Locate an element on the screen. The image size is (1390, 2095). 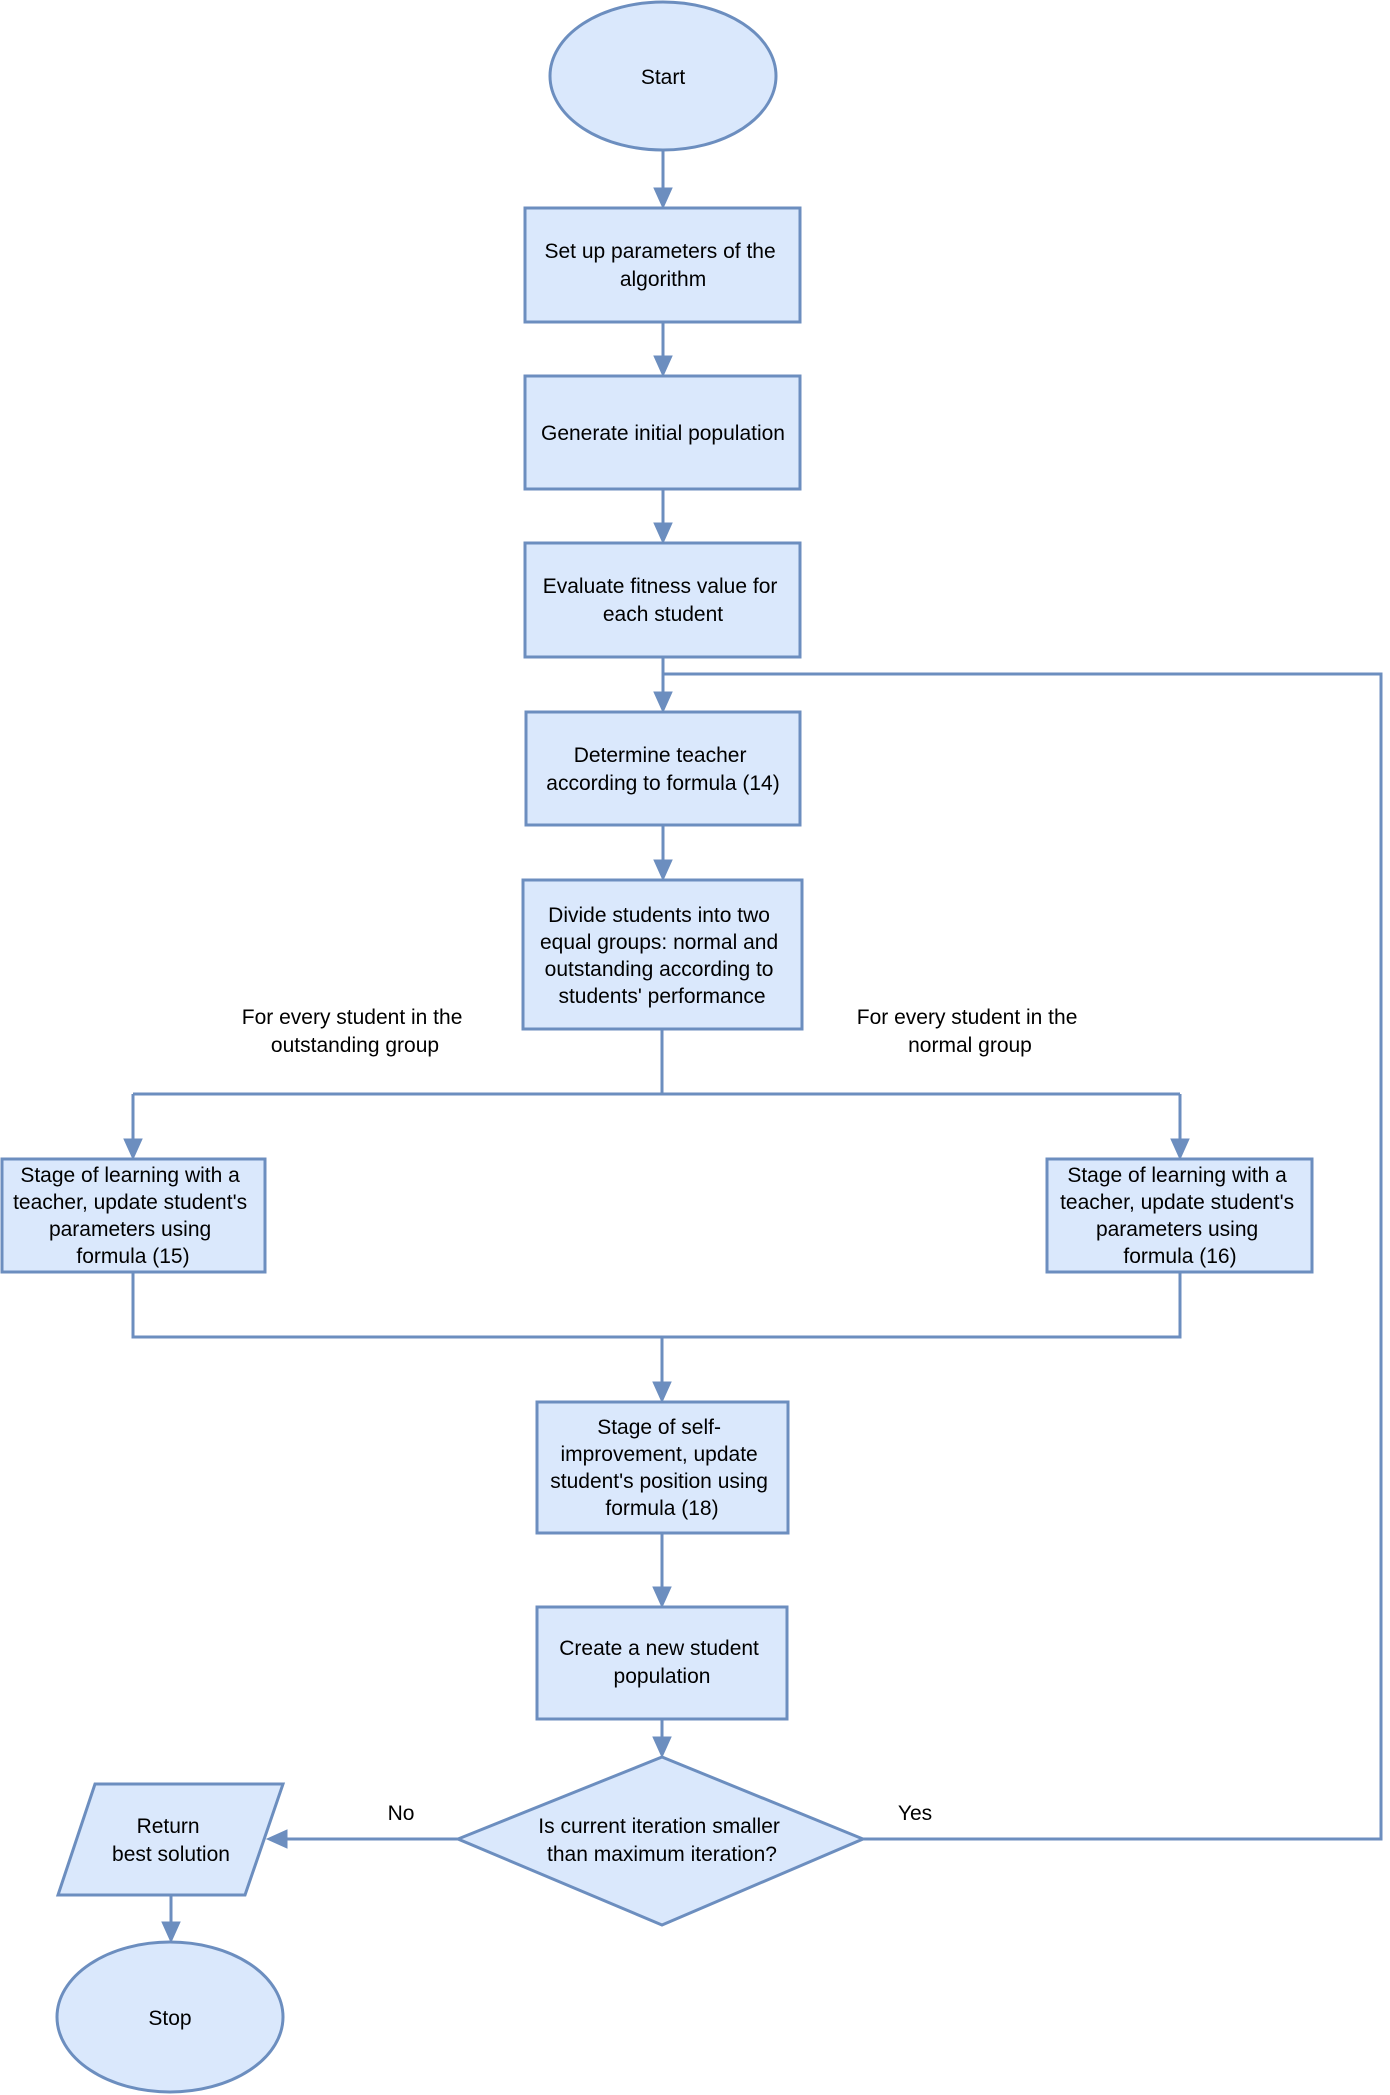
node-label-line: Is current iteration smaller is located at coordinates (659, 1826).